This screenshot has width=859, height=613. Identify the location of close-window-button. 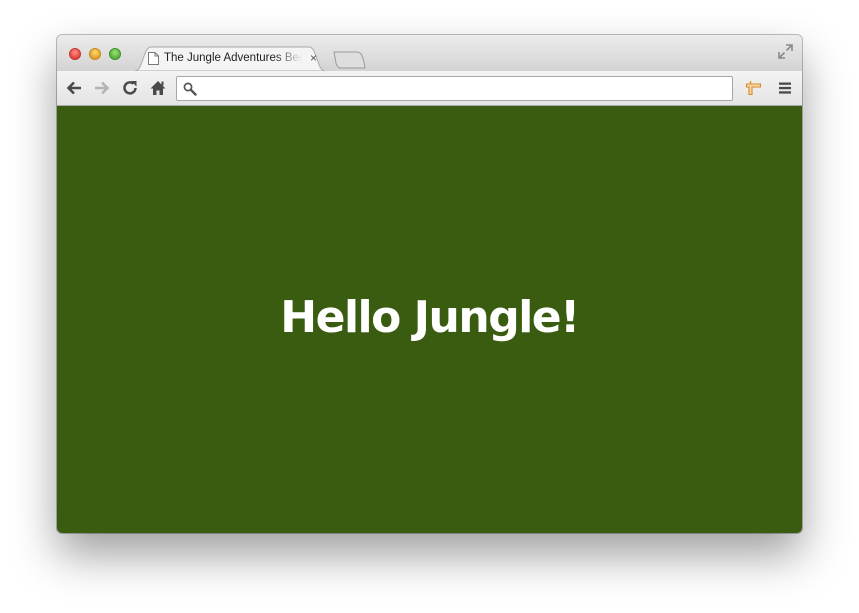
(75, 54).